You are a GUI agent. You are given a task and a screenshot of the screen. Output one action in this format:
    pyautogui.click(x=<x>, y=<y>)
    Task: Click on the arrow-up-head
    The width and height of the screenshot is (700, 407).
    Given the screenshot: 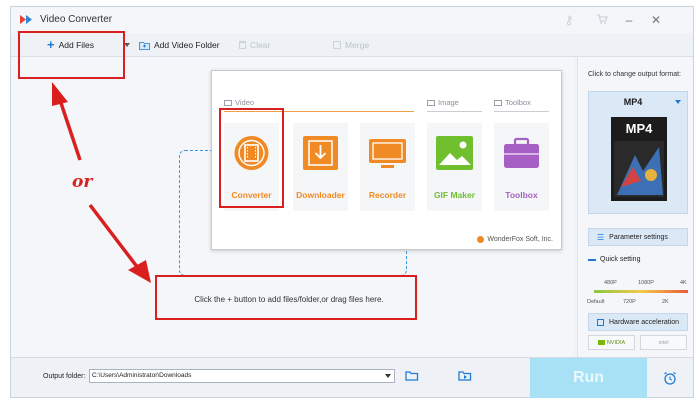 What is the action you would take?
    pyautogui.click(x=60, y=94)
    